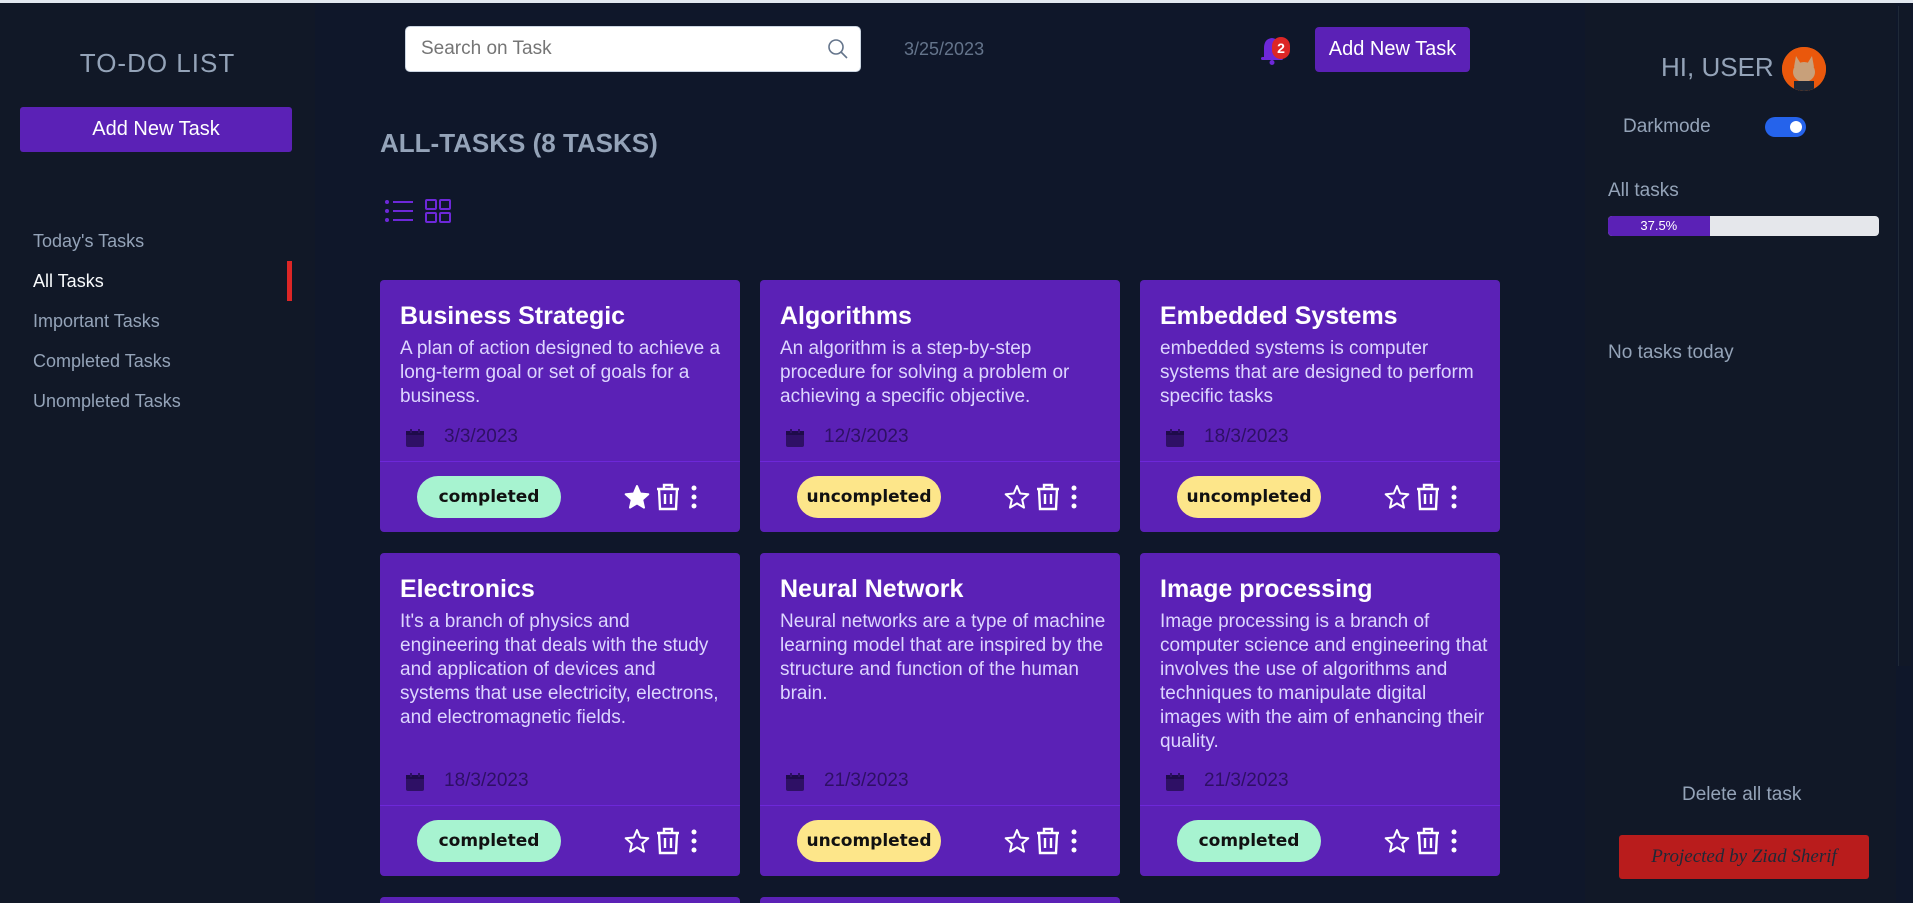 The width and height of the screenshot is (1913, 903). Describe the element at coordinates (1392, 49) in the screenshot. I see `header-add-task-button: Add New Task` at that location.